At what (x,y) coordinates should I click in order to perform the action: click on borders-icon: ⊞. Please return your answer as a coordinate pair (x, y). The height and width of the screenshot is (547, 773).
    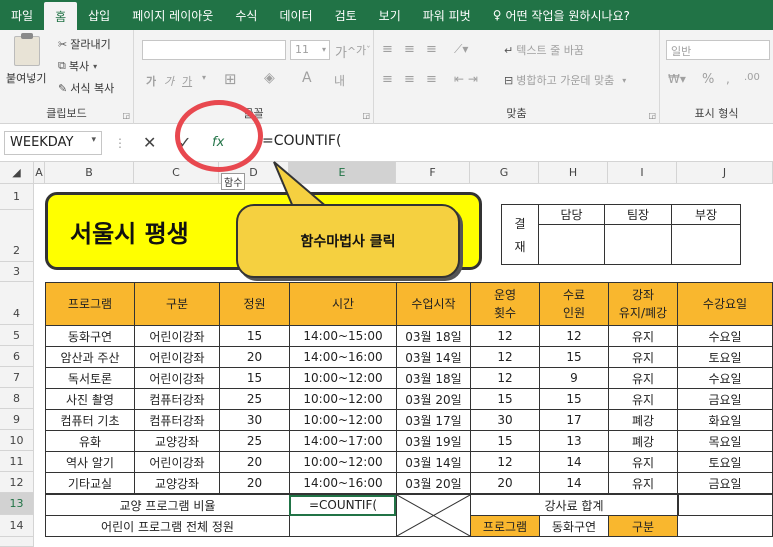
    Looking at the image, I should click on (230, 79).